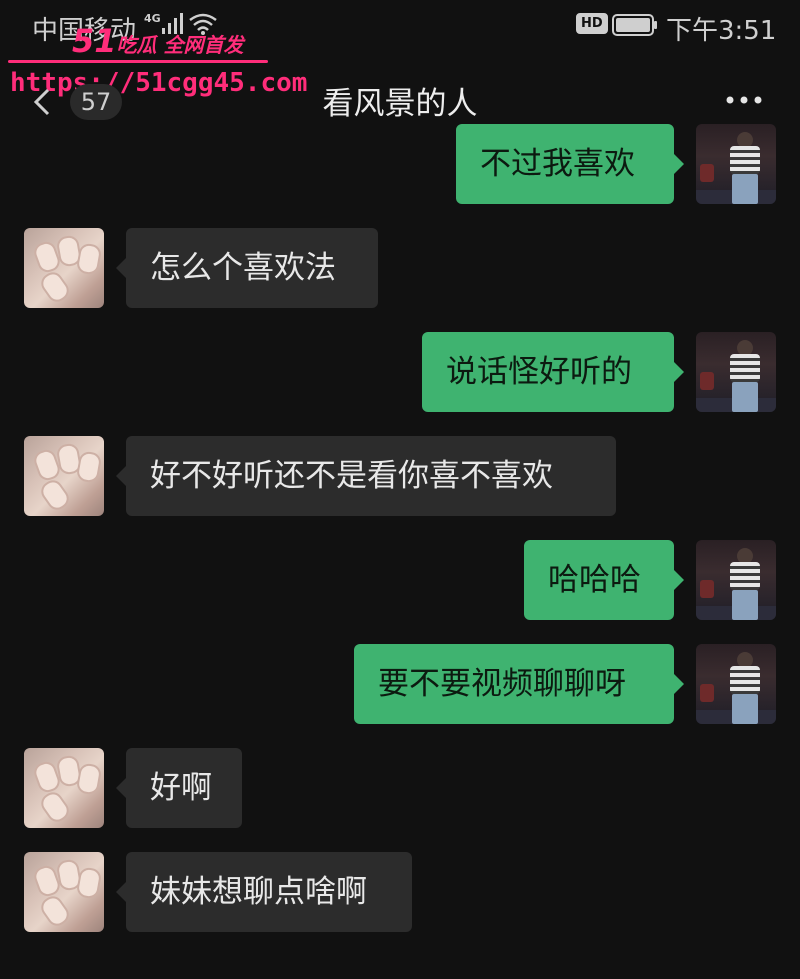 The width and height of the screenshot is (800, 979). I want to click on more-options-icon, so click(744, 100).